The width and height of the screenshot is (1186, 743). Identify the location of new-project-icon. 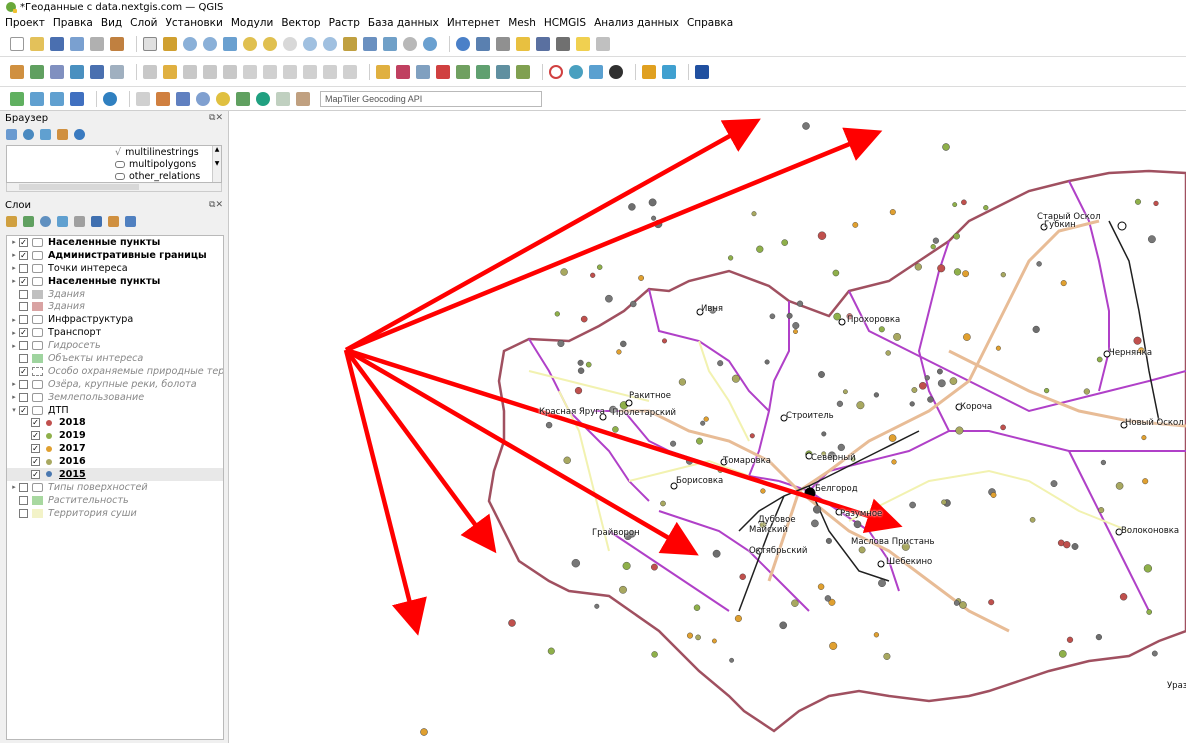
(17, 43).